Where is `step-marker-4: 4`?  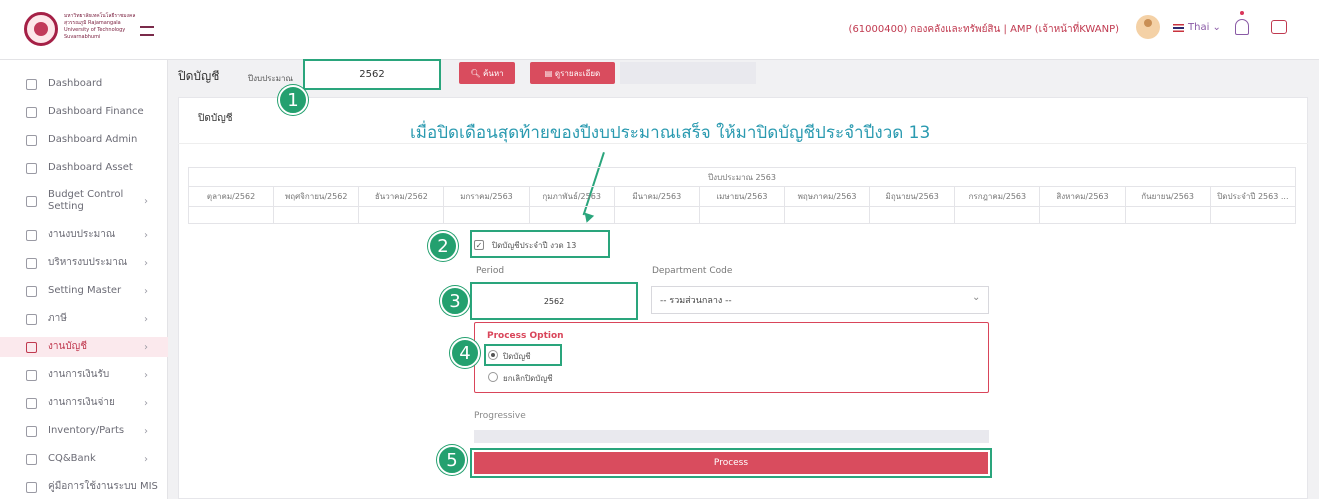 step-marker-4: 4 is located at coordinates (465, 353).